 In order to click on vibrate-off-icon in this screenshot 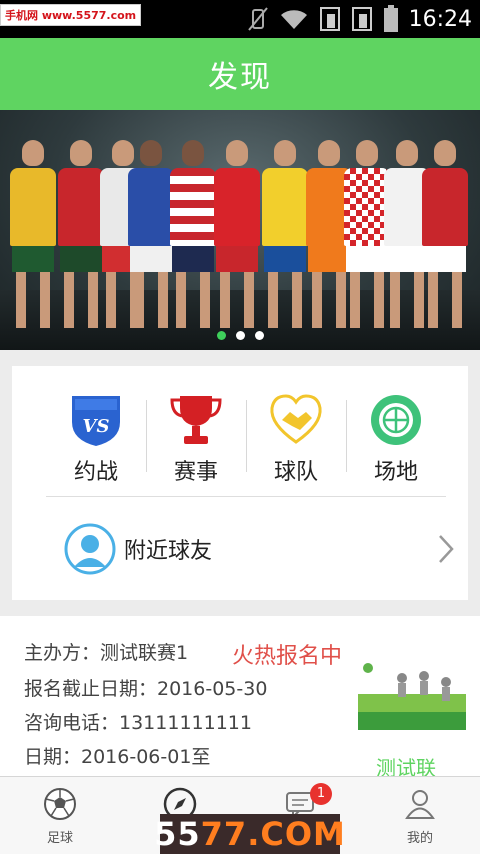, I will do `click(257, 19)`.